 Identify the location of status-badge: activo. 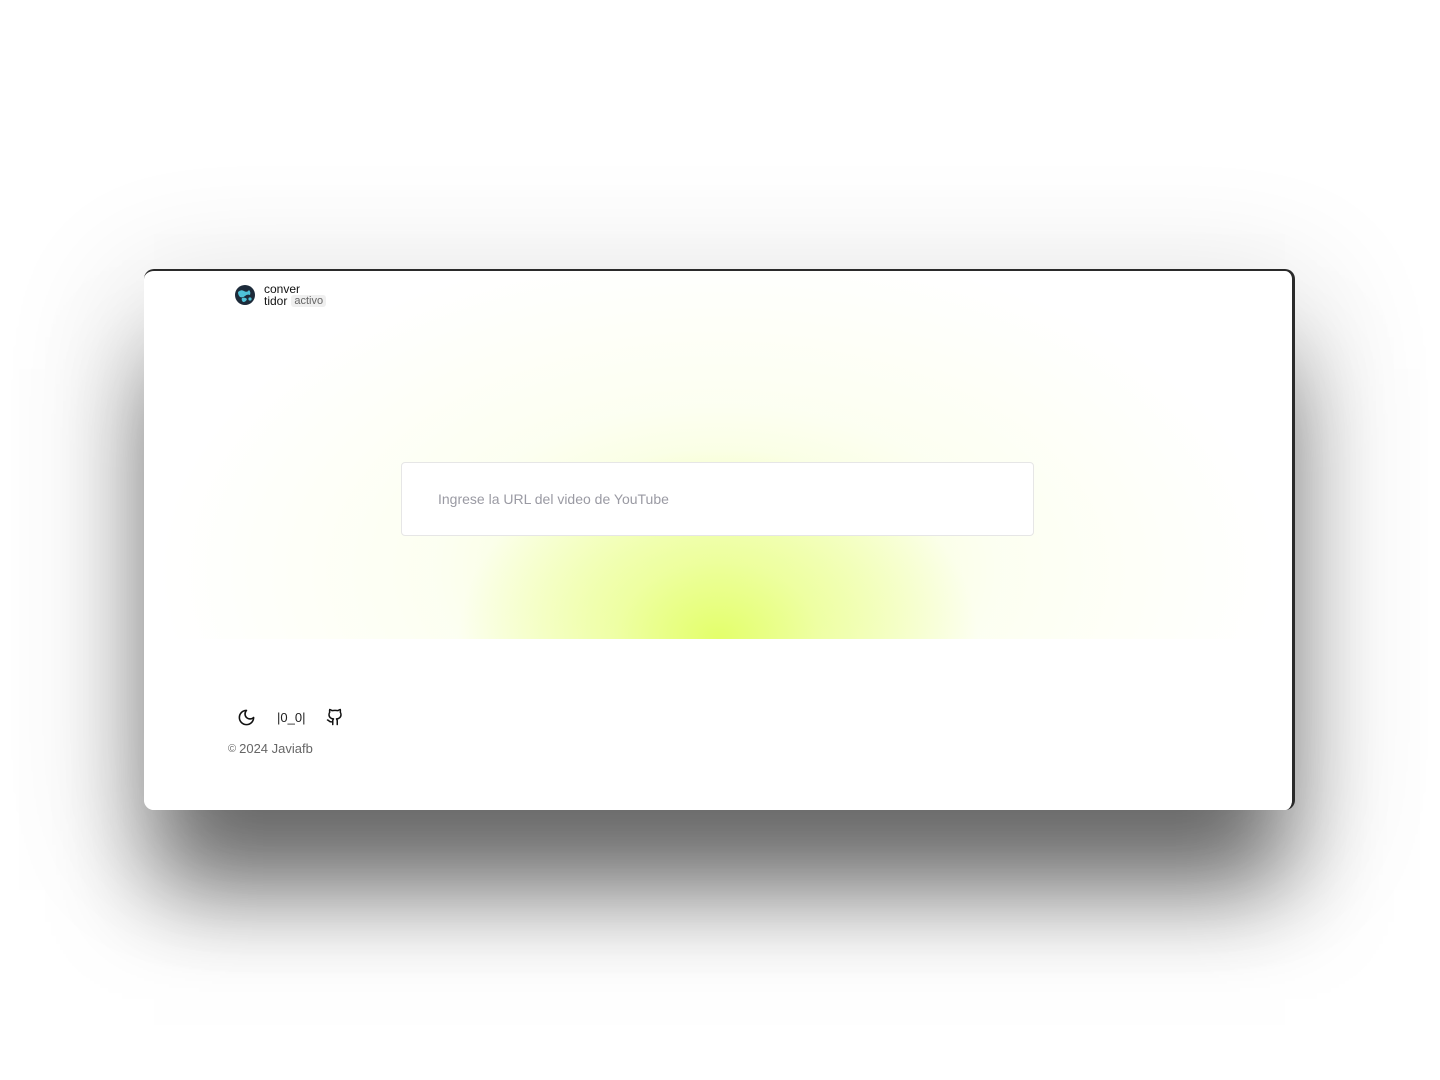
(309, 301).